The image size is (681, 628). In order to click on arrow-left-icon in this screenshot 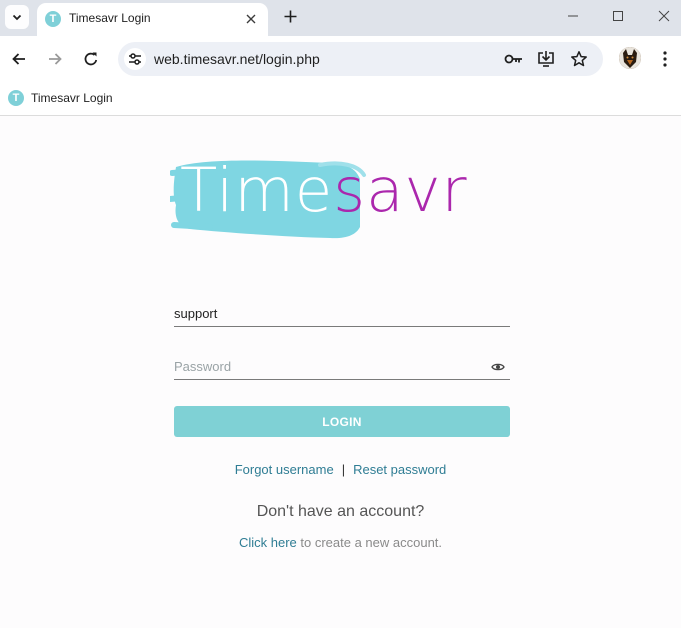, I will do `click(18, 59)`.